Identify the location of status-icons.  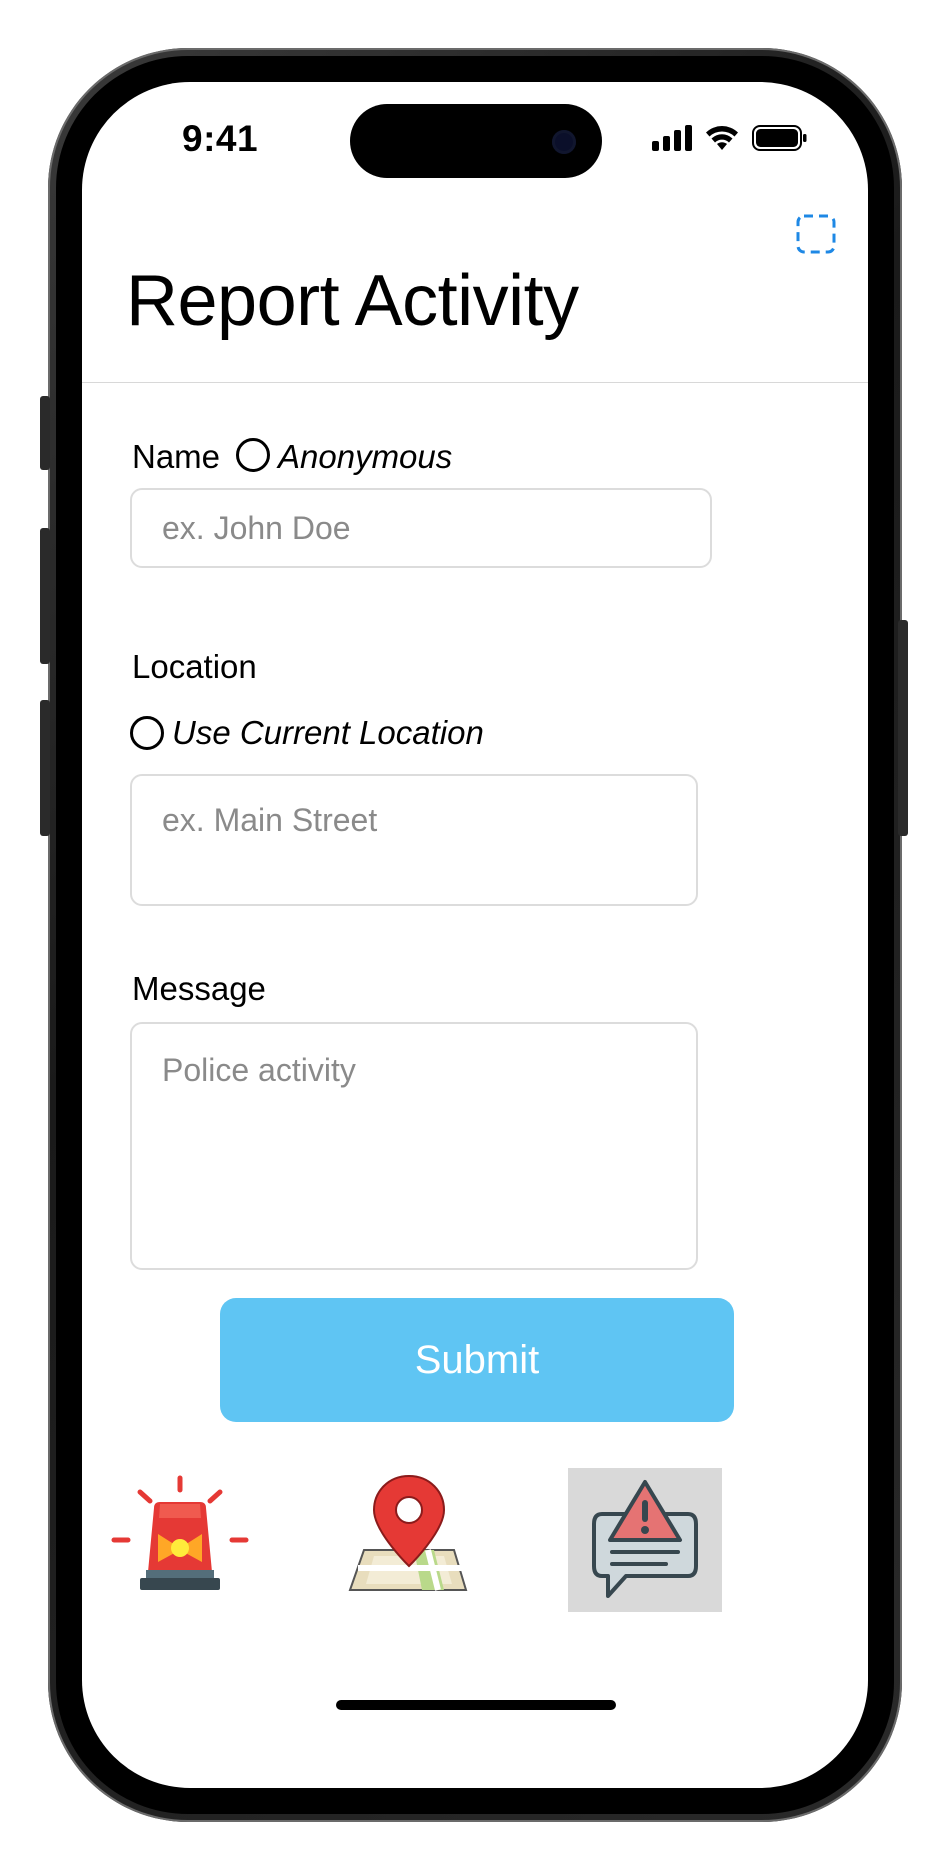
(730, 138).